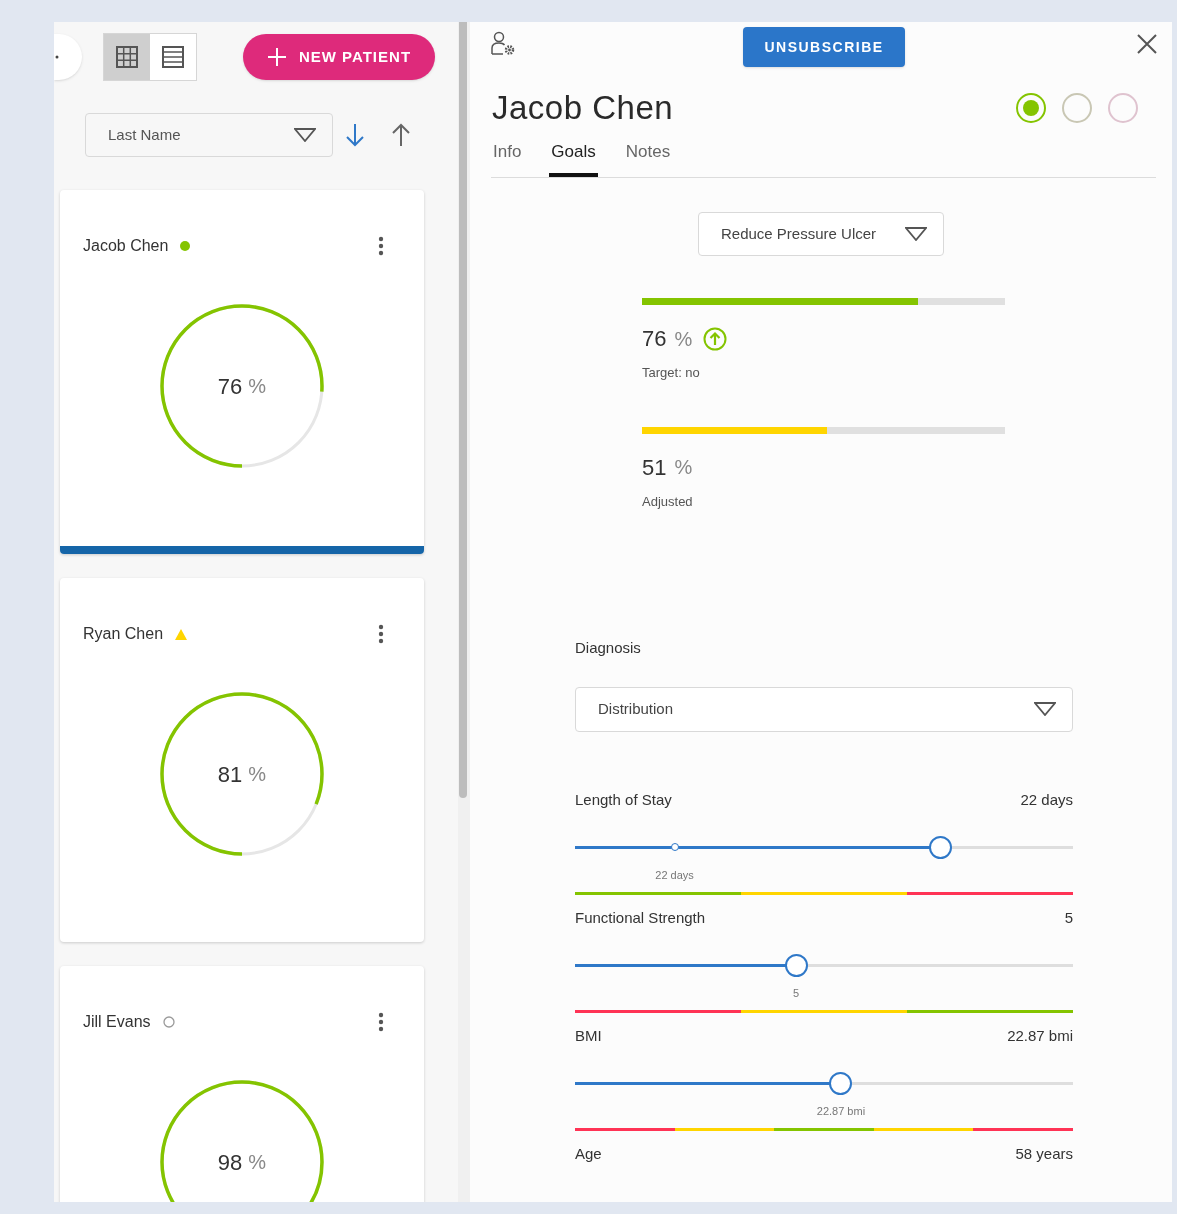  What do you see at coordinates (796, 993) in the screenshot?
I see `thumb-label: 5` at bounding box center [796, 993].